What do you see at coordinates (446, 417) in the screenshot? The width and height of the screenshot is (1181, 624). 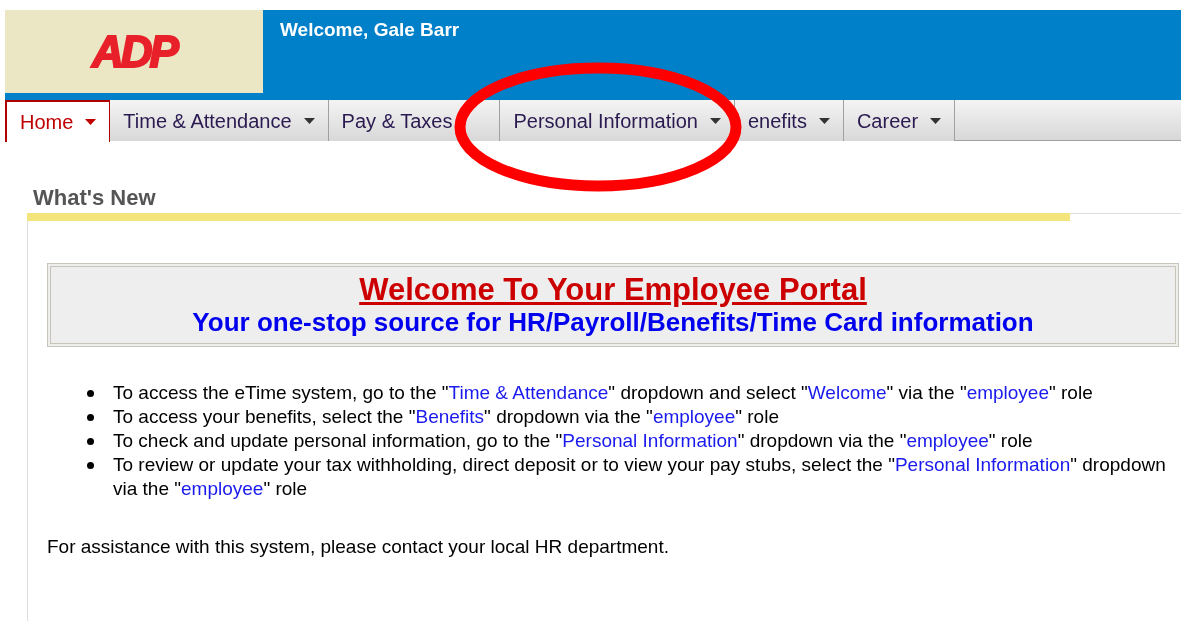 I see `instruction-text: To access your benefits, select the "Benefits" dropdown via the "employee" role` at bounding box center [446, 417].